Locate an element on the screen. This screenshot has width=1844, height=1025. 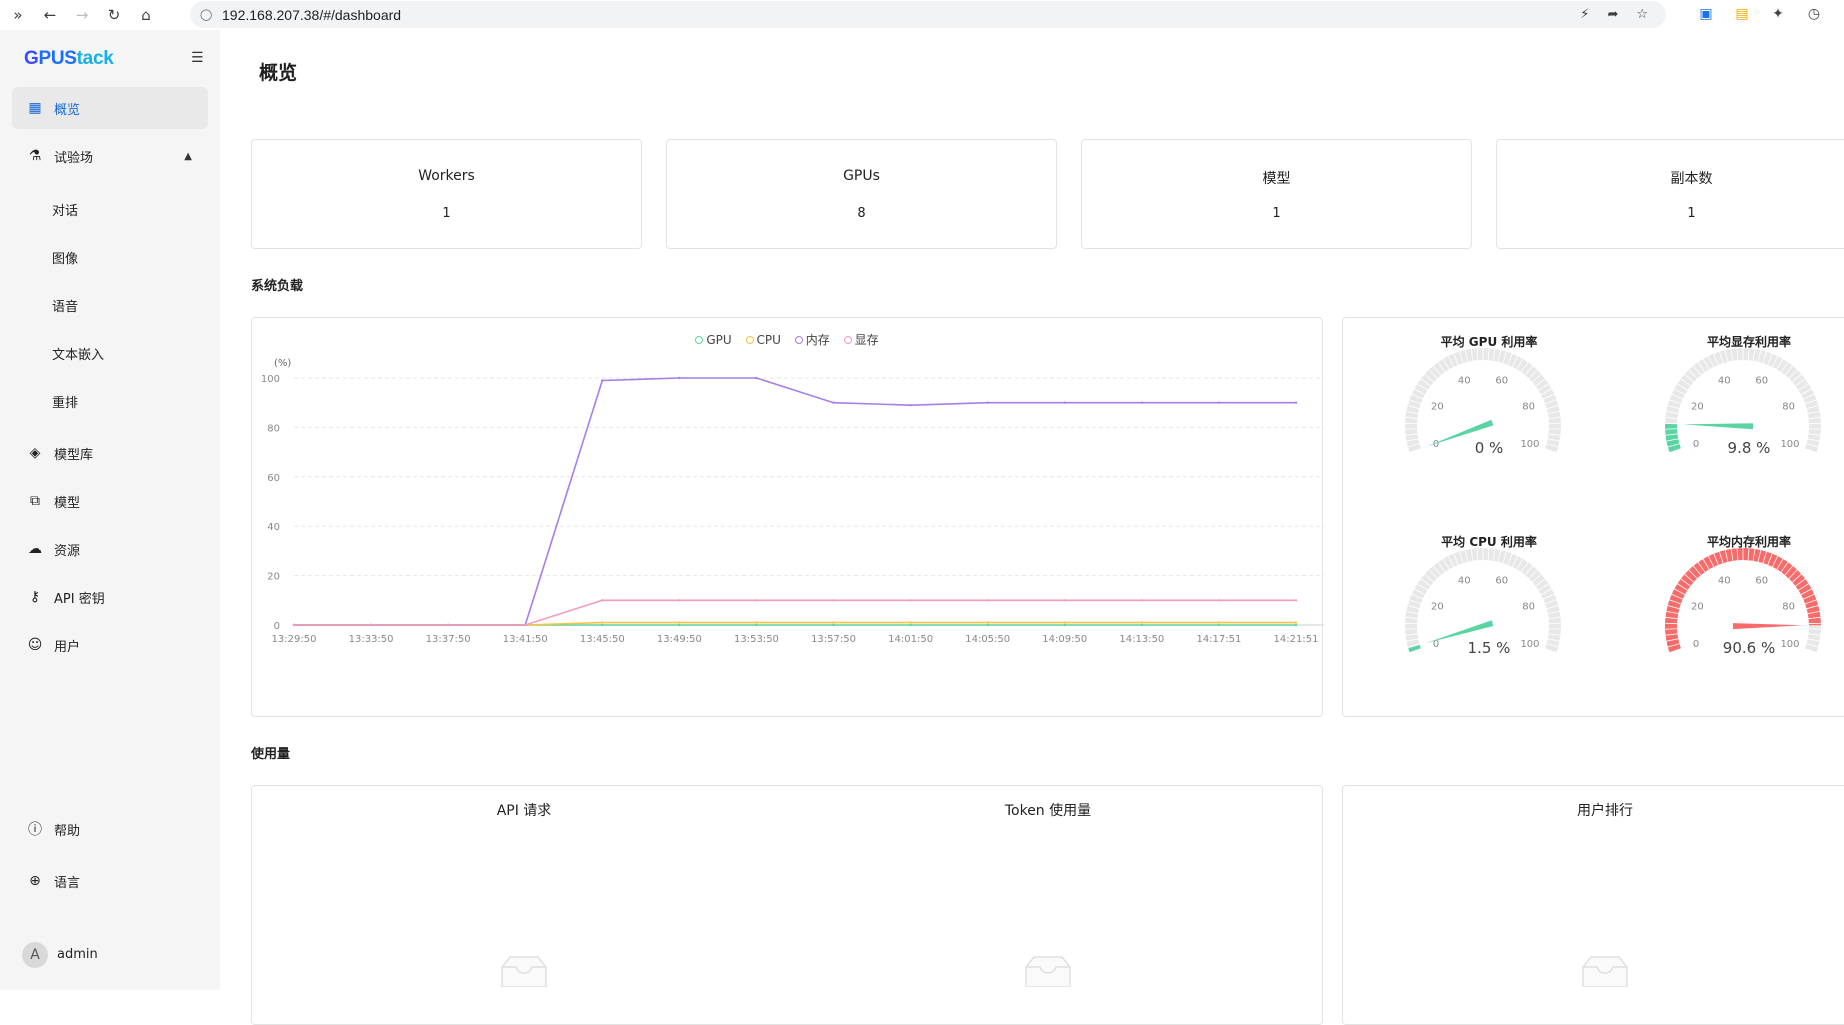
user-name: admin is located at coordinates (77, 954).